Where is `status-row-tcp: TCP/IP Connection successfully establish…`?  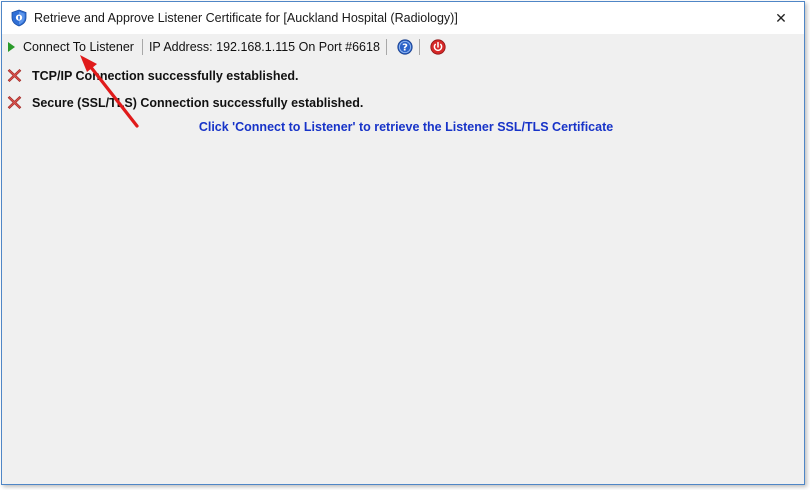 status-row-tcp: TCP/IP Connection successfully establish… is located at coordinates (153, 75).